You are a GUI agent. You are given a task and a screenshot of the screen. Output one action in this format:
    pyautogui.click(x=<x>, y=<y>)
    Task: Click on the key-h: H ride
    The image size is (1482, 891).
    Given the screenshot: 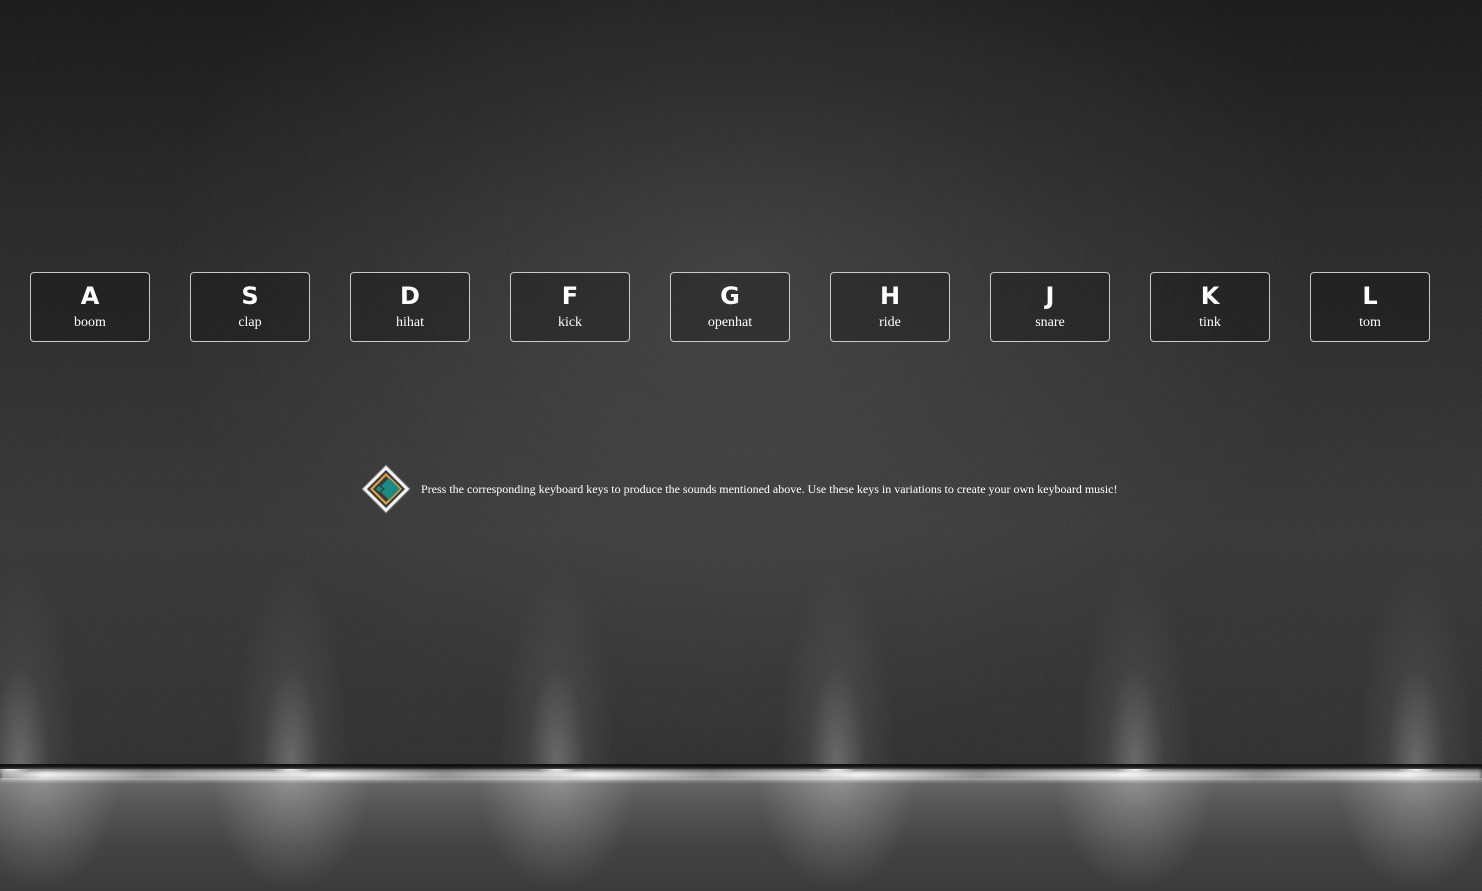 What is the action you would take?
    pyautogui.click(x=890, y=307)
    